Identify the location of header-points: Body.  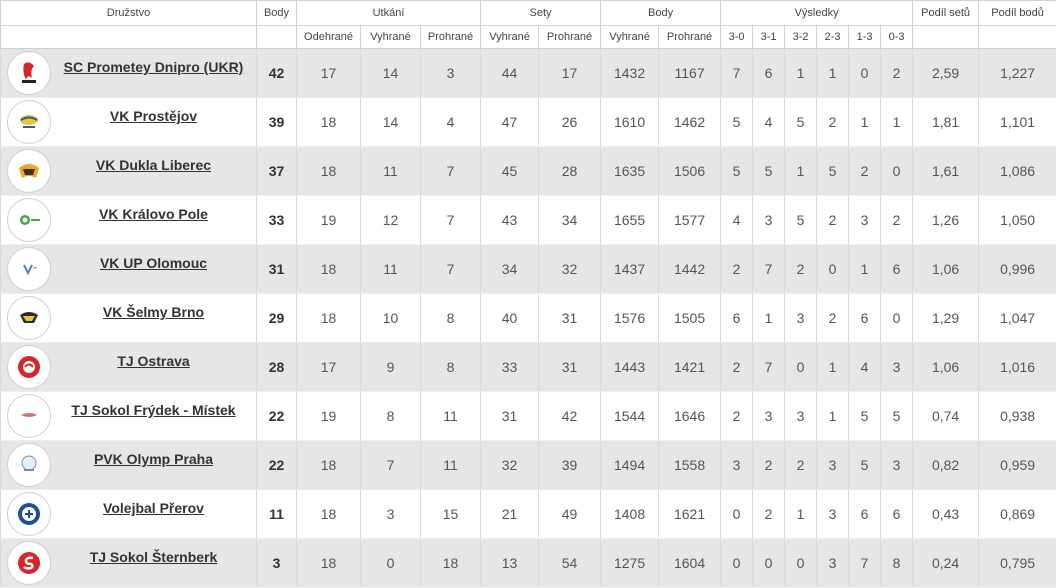
(277, 13).